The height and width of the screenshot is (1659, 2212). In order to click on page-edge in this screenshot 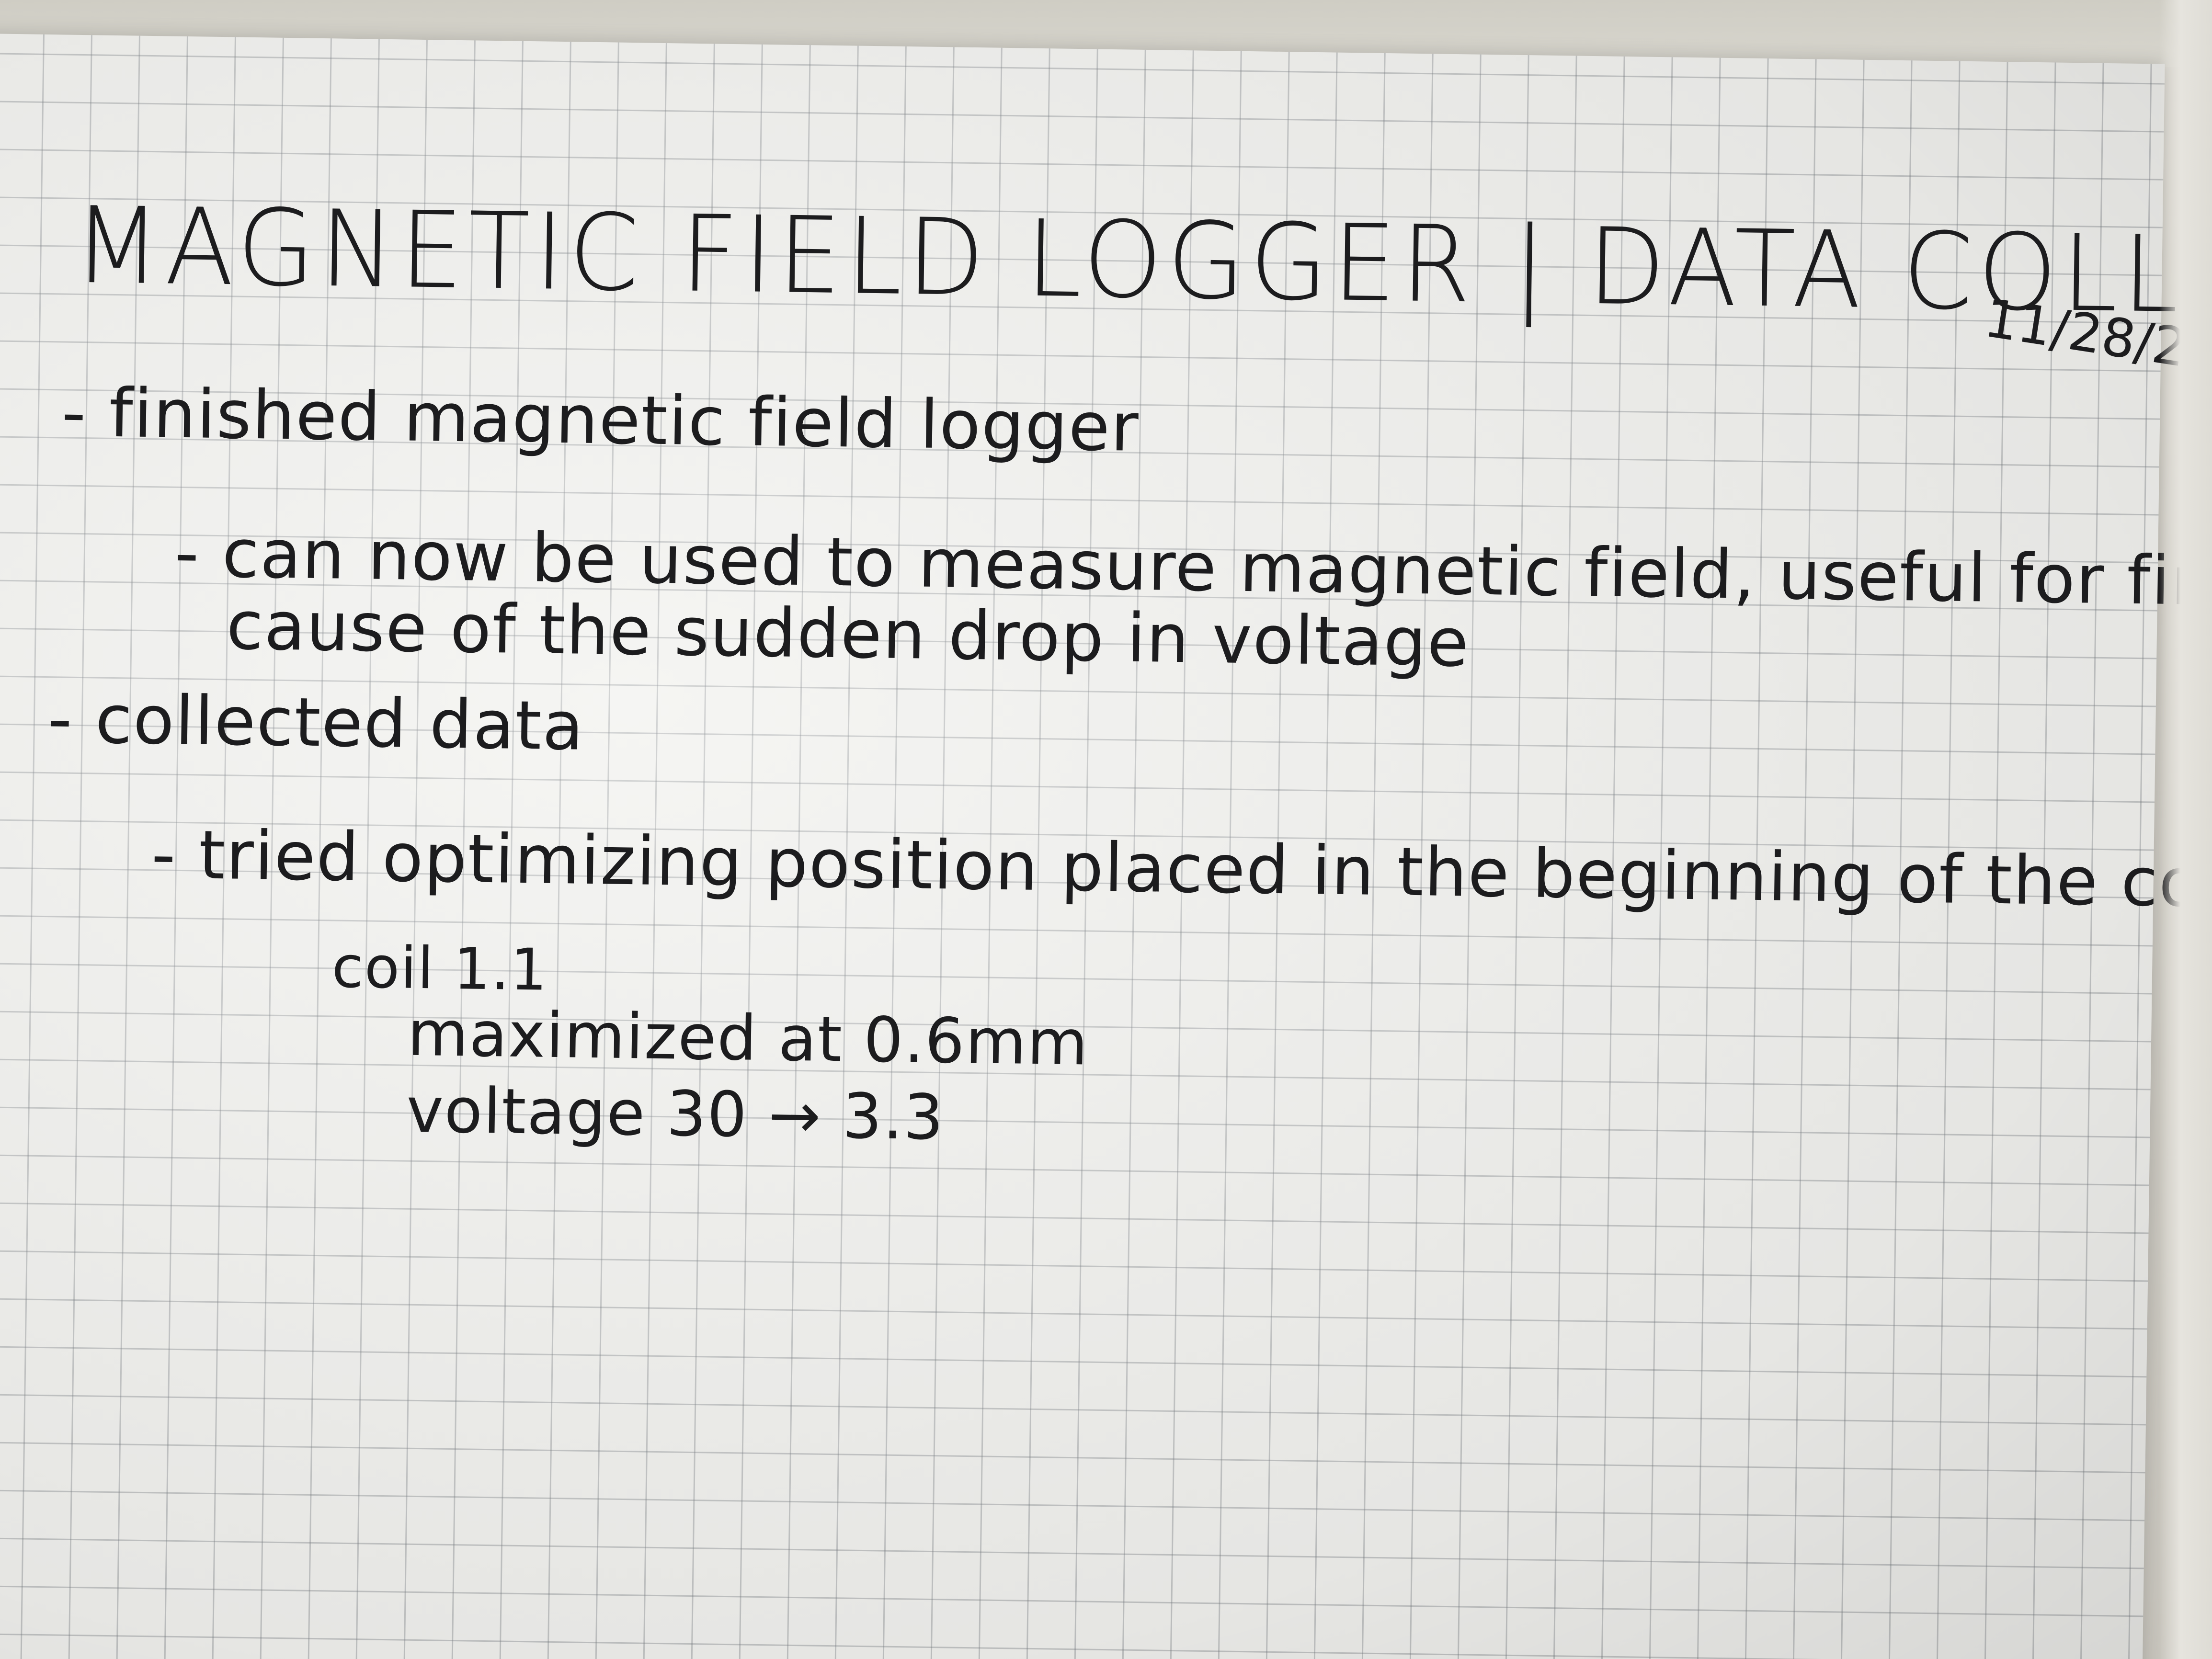, I will do `click(2185, 829)`.